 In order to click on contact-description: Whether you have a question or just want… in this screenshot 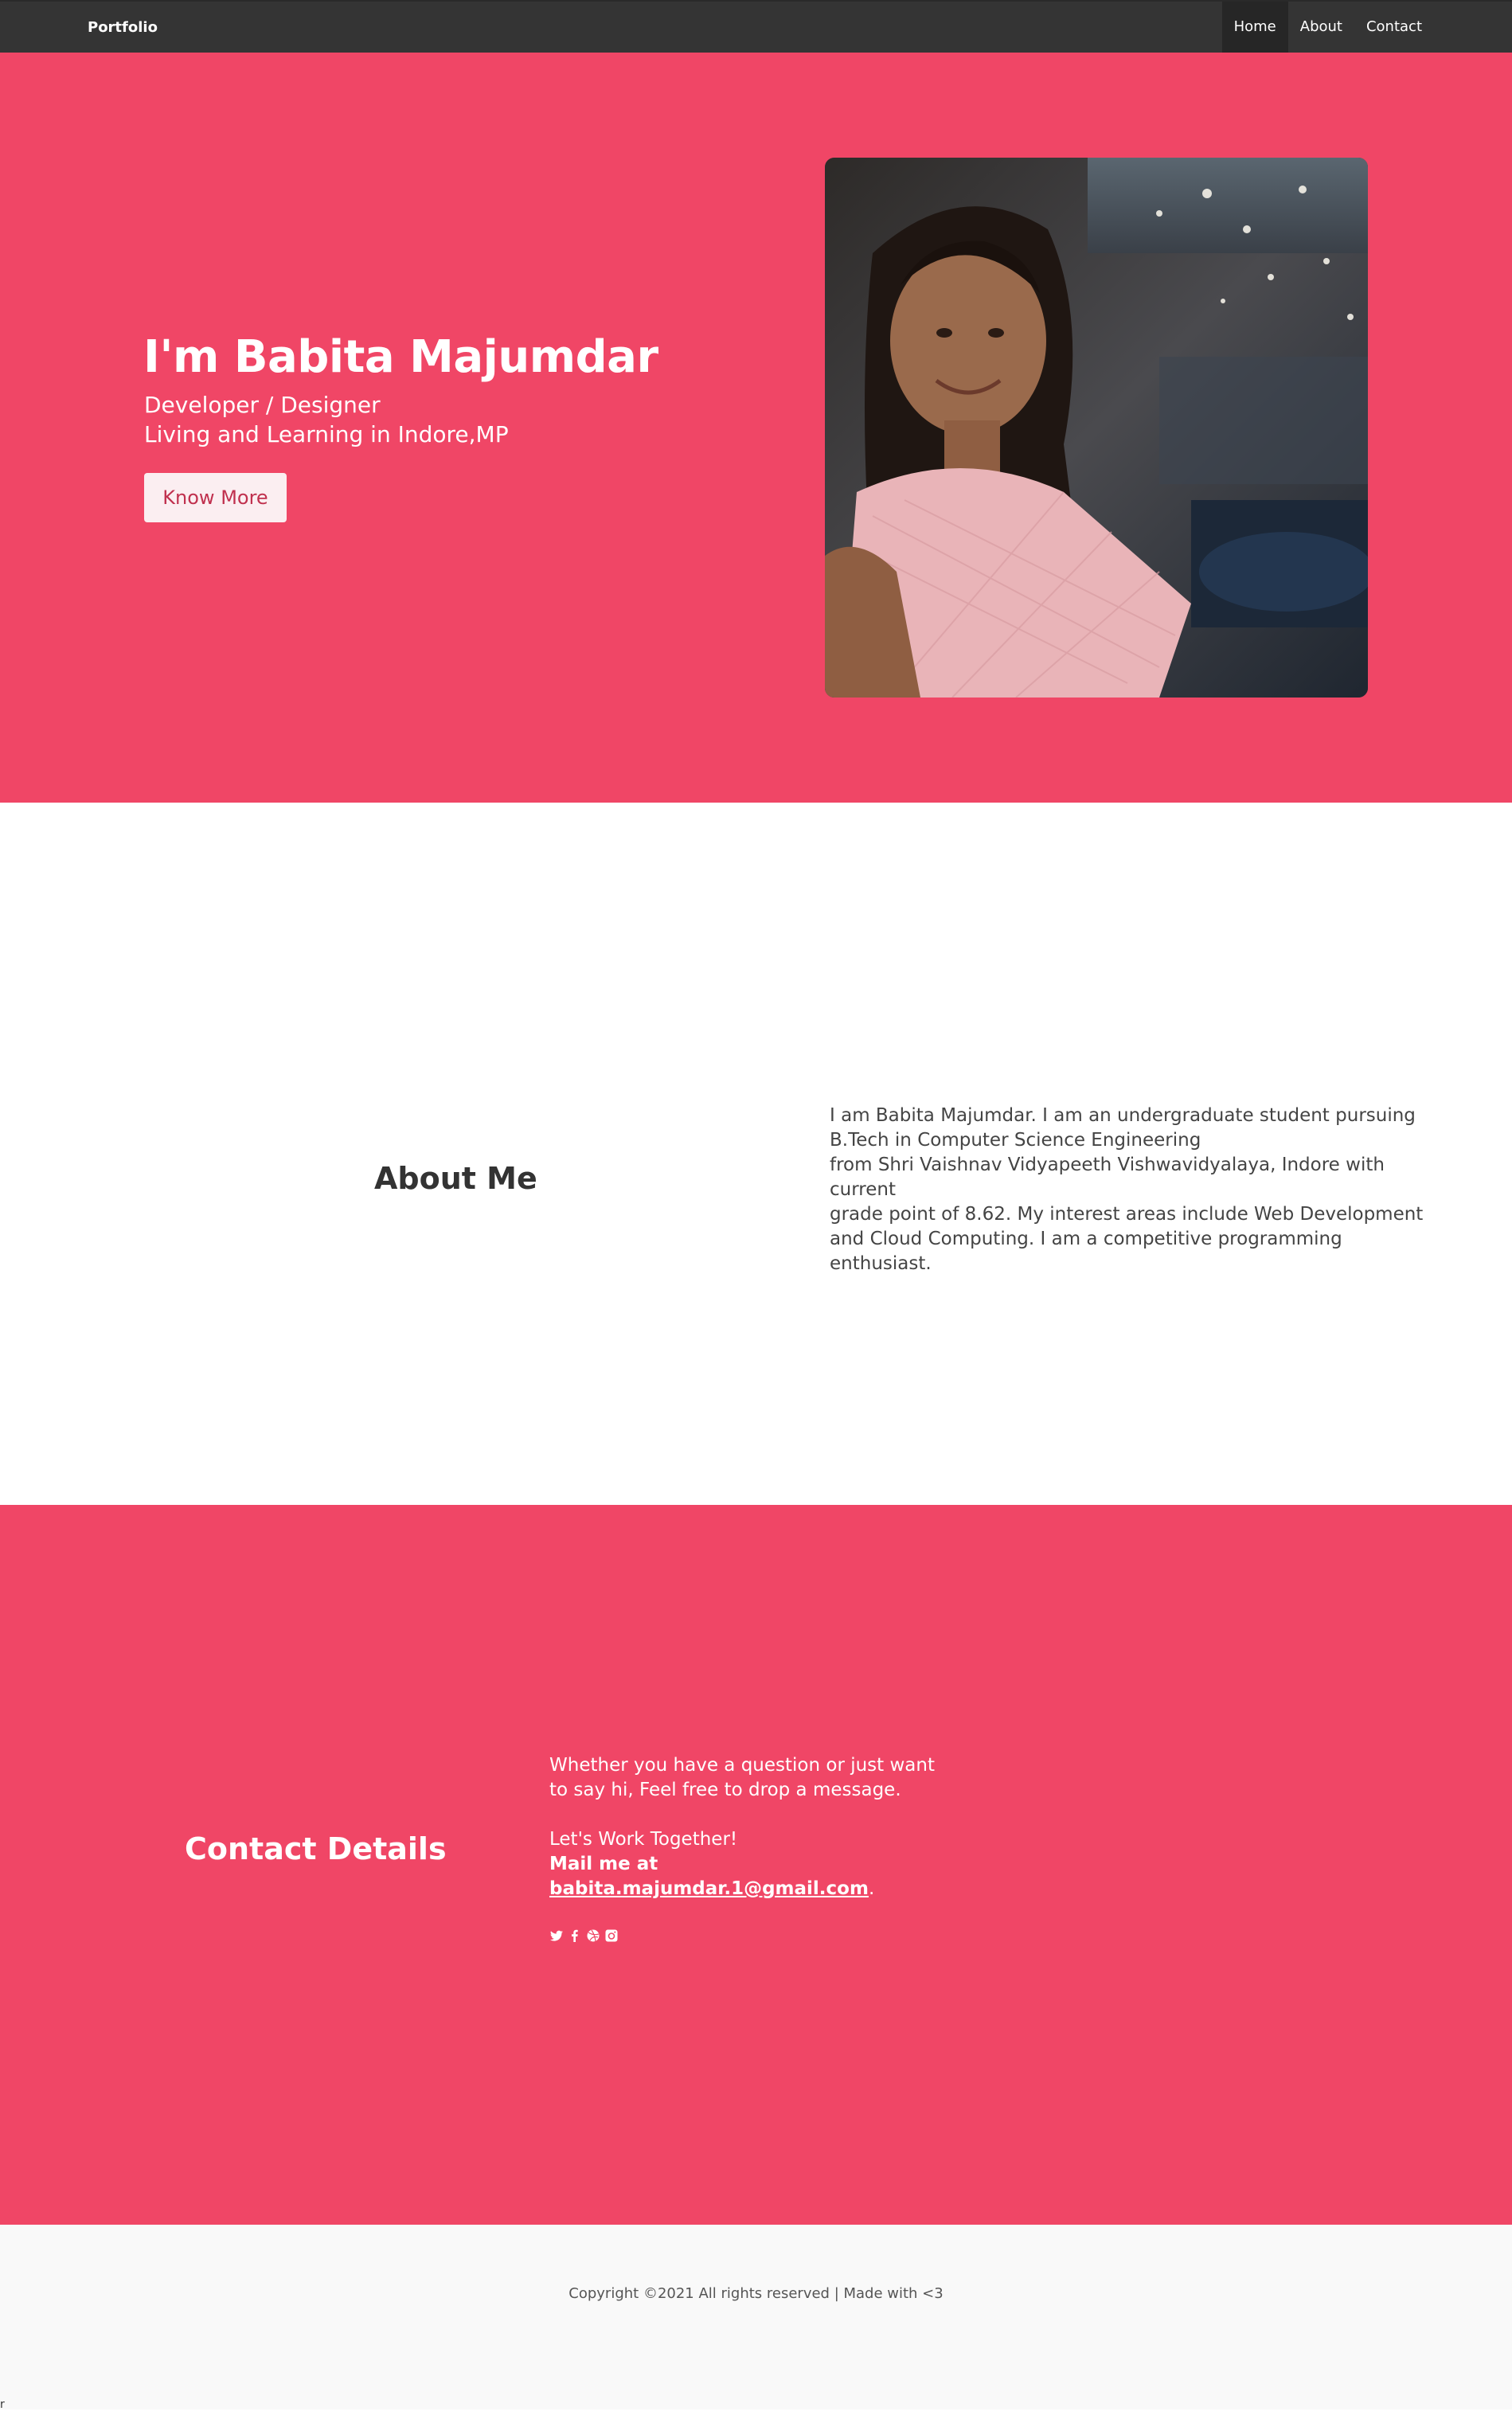, I will do `click(756, 1827)`.